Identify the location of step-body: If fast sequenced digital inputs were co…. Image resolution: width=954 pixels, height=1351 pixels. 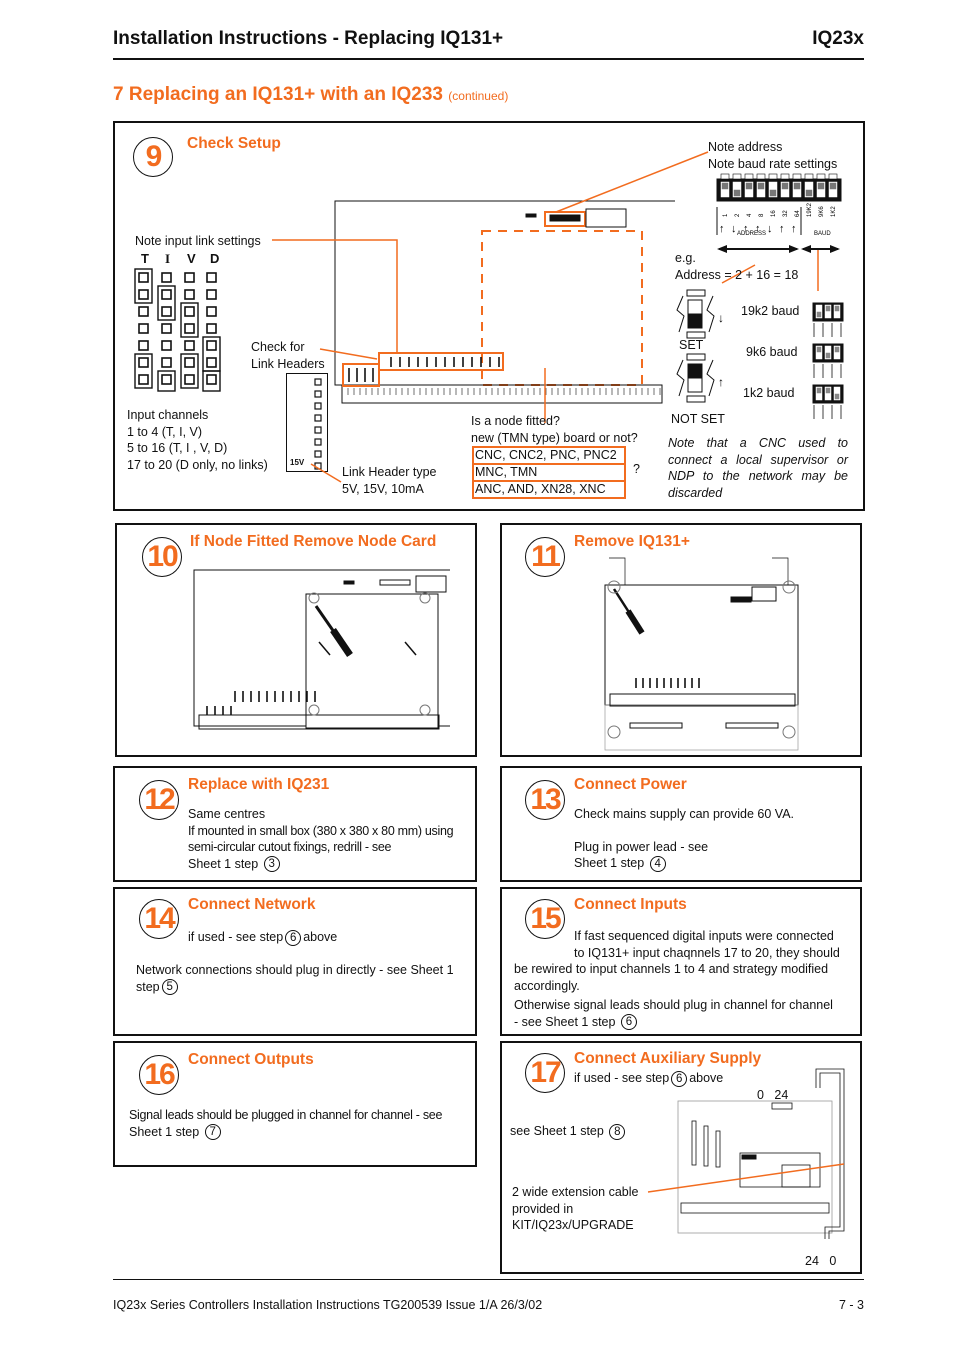
(707, 944).